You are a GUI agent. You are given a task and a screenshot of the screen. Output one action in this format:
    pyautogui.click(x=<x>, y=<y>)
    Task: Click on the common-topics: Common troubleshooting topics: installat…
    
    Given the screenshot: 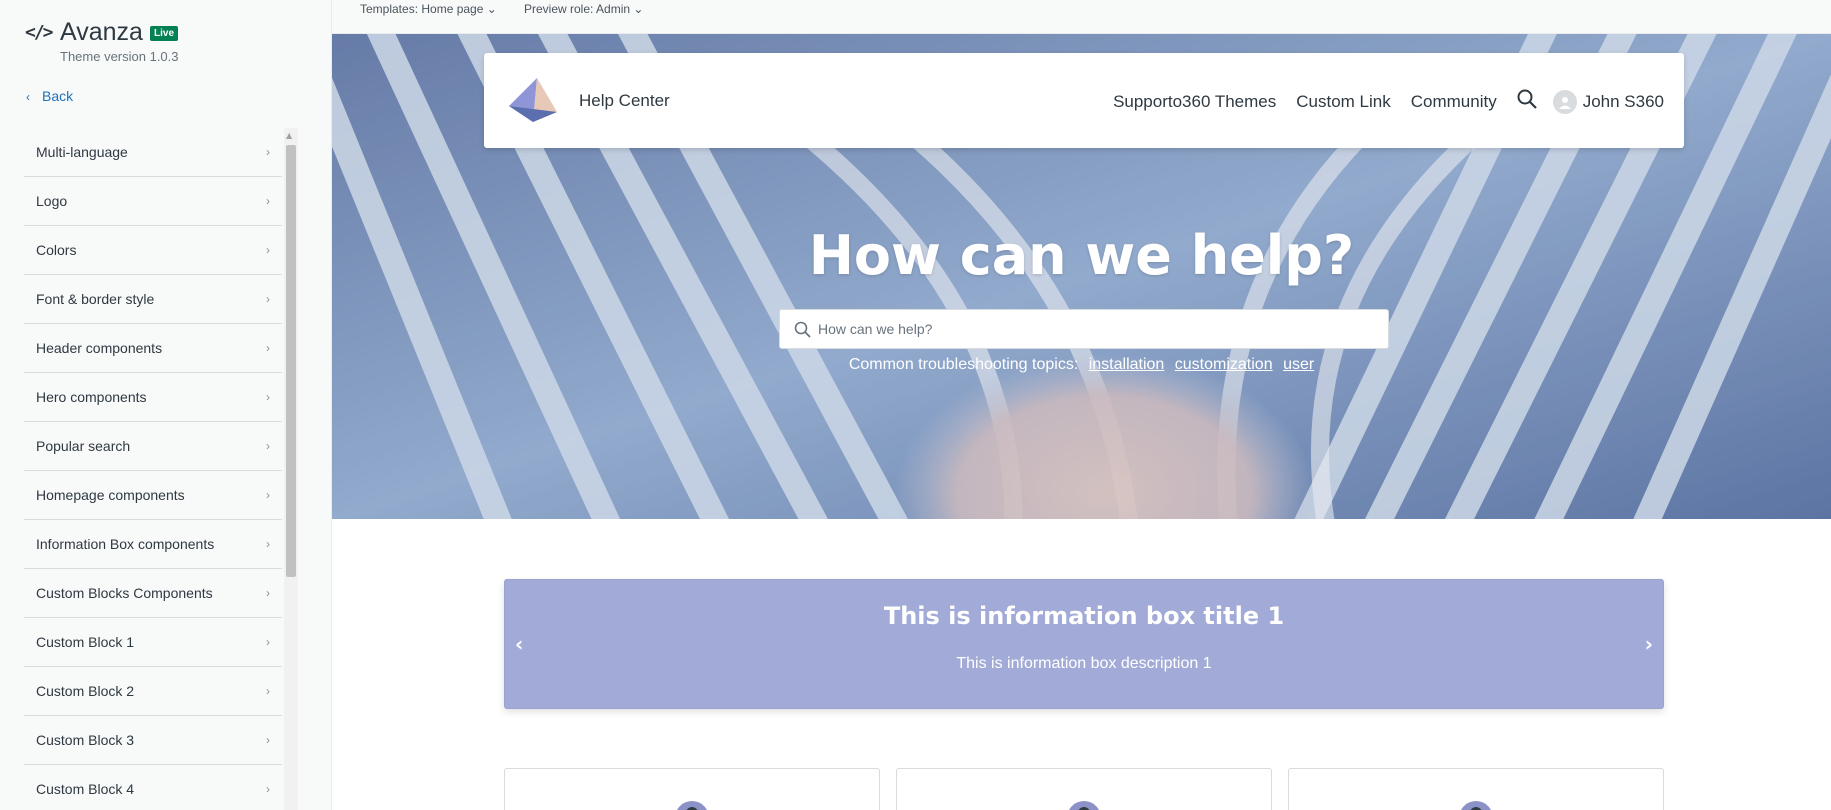 What is the action you would take?
    pyautogui.click(x=1081, y=365)
    